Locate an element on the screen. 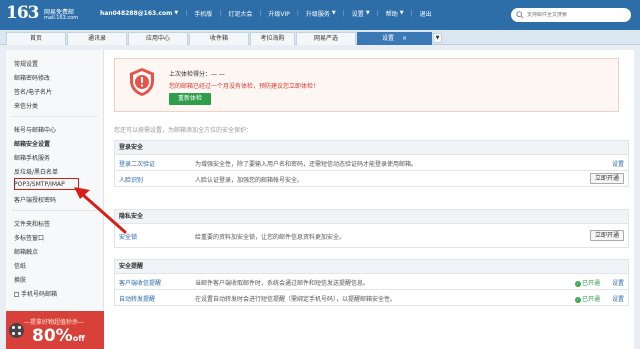 This screenshot has width=640, height=349. sidebar-item-stationery: 信纸 is located at coordinates (20, 265).